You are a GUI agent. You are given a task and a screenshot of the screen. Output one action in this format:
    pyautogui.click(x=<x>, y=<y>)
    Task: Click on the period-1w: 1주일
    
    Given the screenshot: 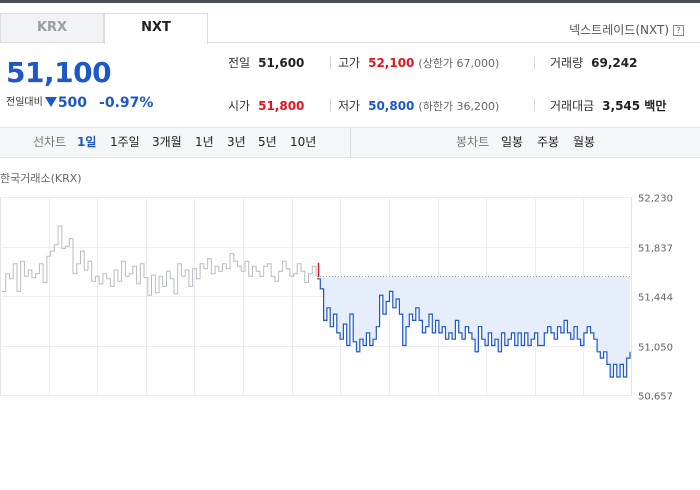 What is the action you would take?
    pyautogui.click(x=125, y=142)
    